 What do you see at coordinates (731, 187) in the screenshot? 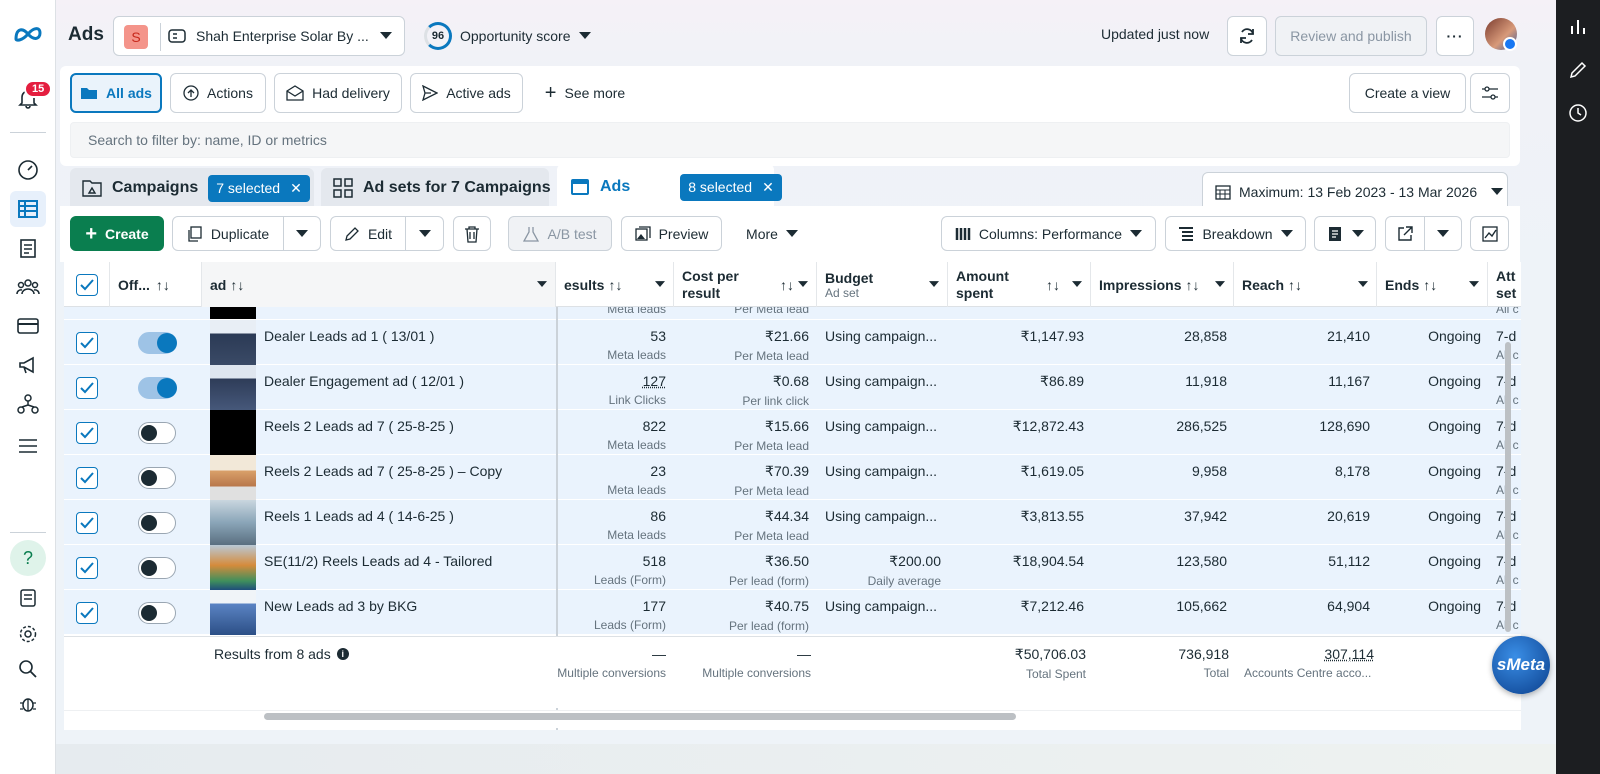
I see `ads-selected-pill: 8 selected ✕` at bounding box center [731, 187].